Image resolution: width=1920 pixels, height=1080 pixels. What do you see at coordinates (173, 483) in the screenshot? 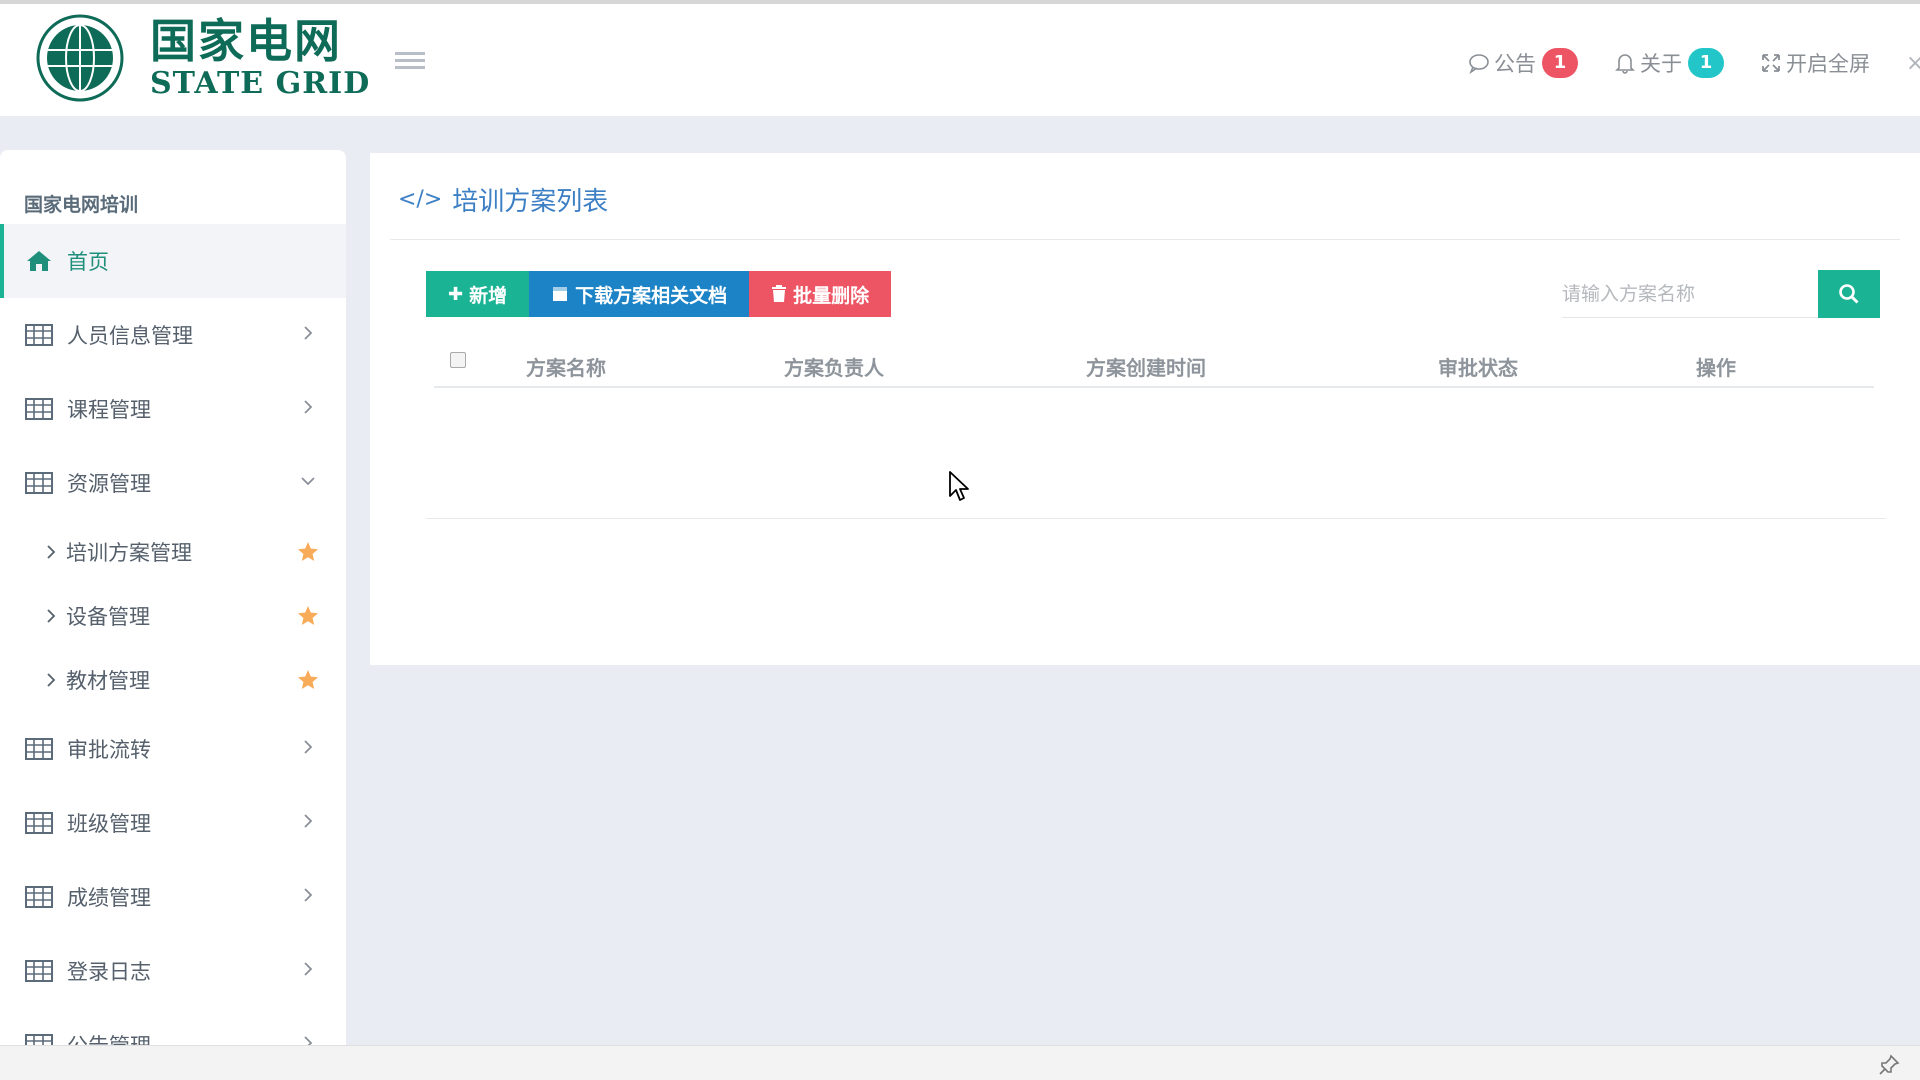
I see `sidebar-item-resource: 资源管理` at bounding box center [173, 483].